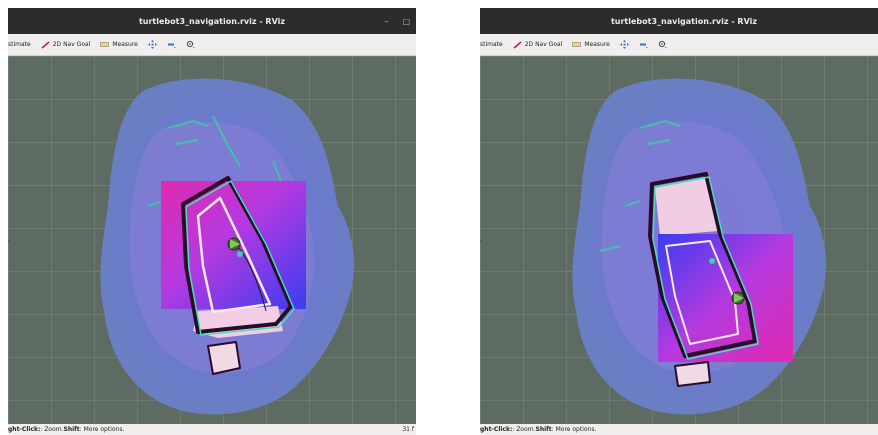 The height and width of the screenshot is (435, 878). I want to click on minimize-icon: –, so click(386, 21).